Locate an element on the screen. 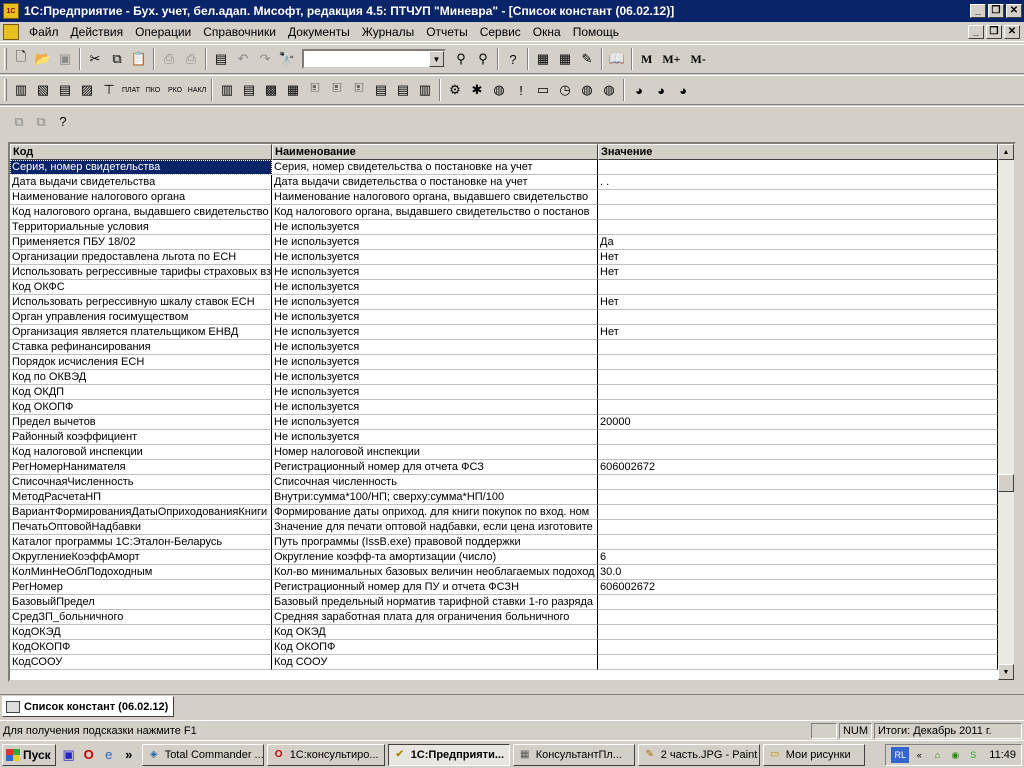 The image size is (1024, 768). cell-code: Территориальные условия is located at coordinates (141, 227).